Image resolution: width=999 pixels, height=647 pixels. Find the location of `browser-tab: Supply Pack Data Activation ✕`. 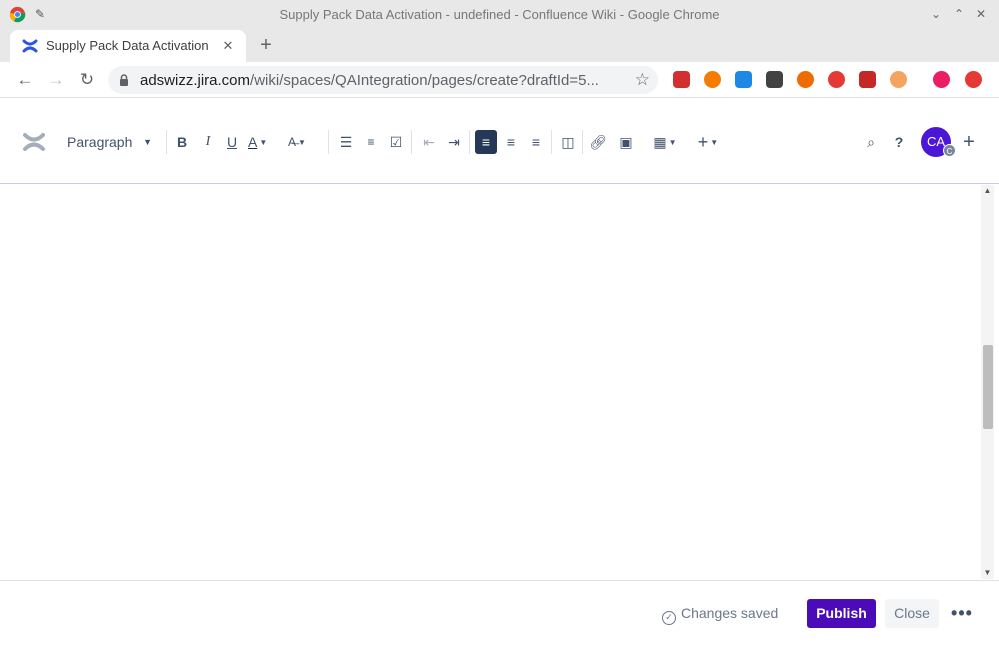

browser-tab: Supply Pack Data Activation ✕ is located at coordinates (128, 46).